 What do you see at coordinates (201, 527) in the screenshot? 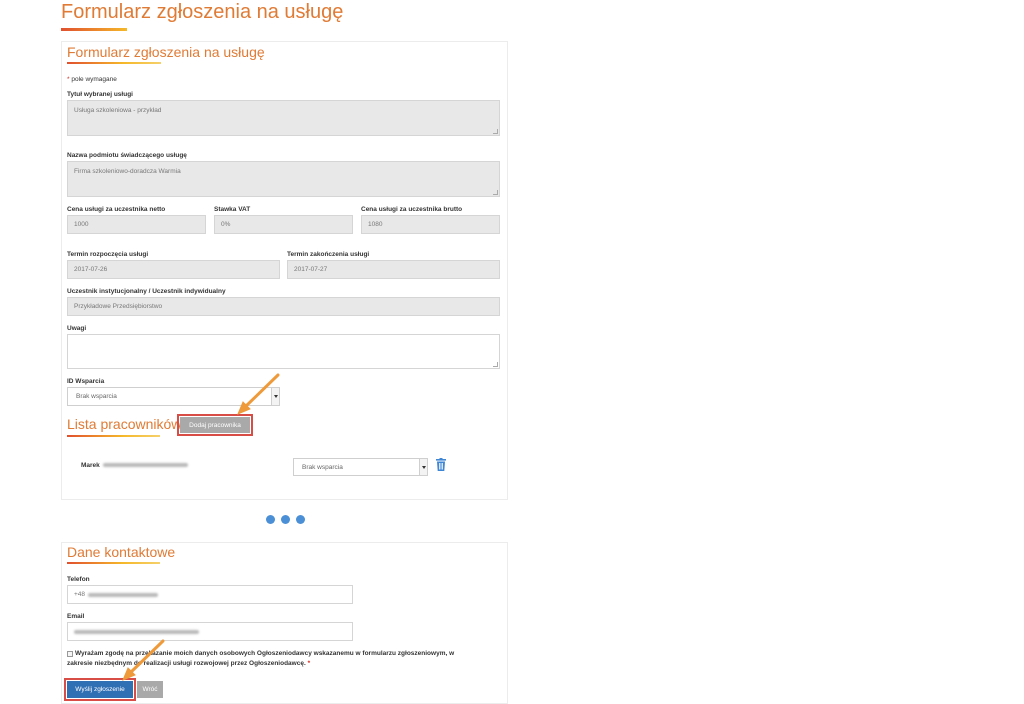
I see `annotation-arrow-icon` at bounding box center [201, 527].